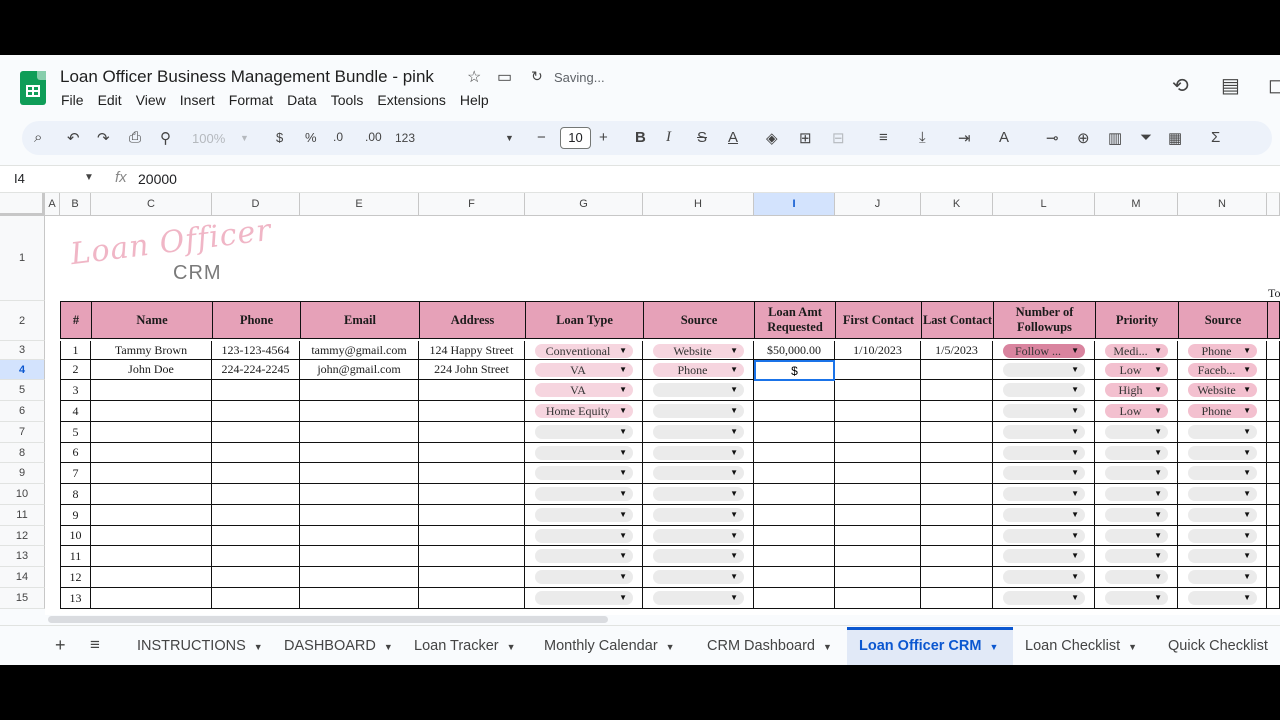 This screenshot has height=720, width=1280. What do you see at coordinates (22, 453) in the screenshot?
I see `row-header-8: 8` at bounding box center [22, 453].